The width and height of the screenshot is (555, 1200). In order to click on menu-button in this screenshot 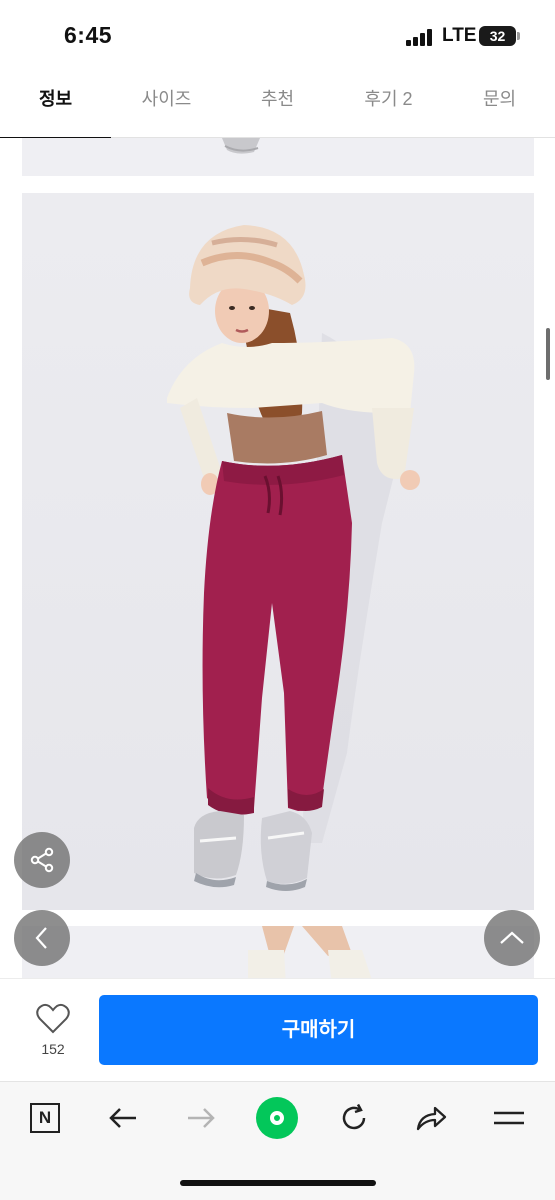, I will do `click(509, 1118)`.